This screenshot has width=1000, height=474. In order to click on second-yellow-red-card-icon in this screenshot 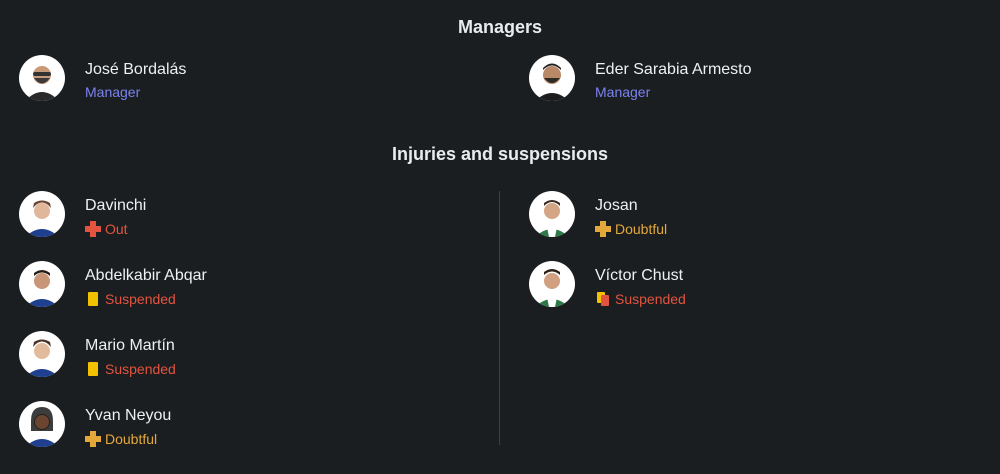, I will do `click(603, 299)`.